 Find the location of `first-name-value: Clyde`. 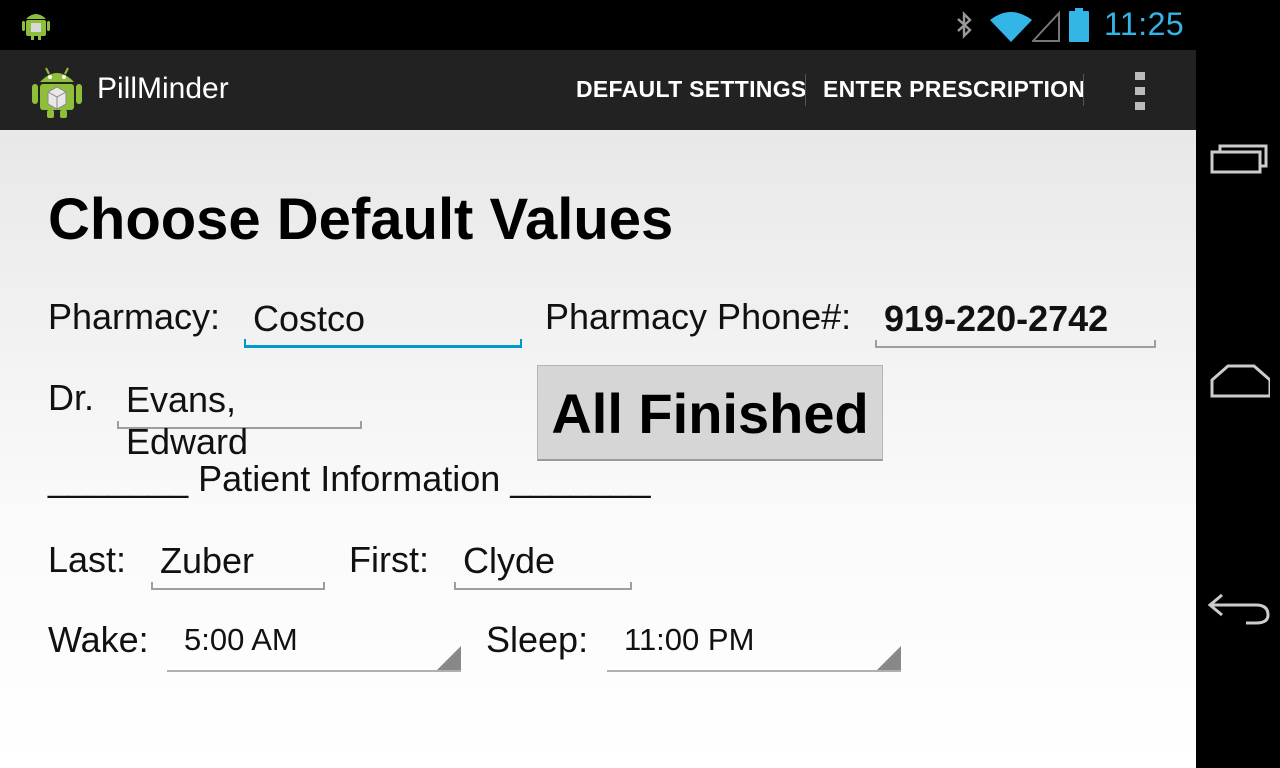

first-name-value: Clyde is located at coordinates (509, 560).